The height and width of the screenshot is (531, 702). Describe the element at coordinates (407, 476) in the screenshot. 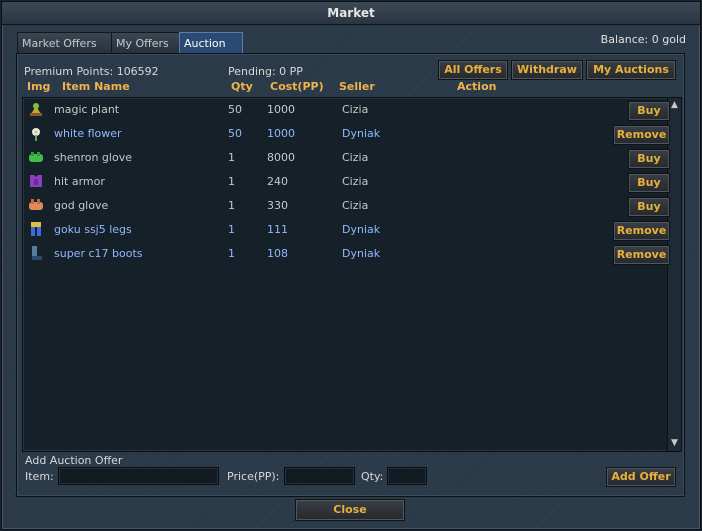

I see `qty-input` at that location.